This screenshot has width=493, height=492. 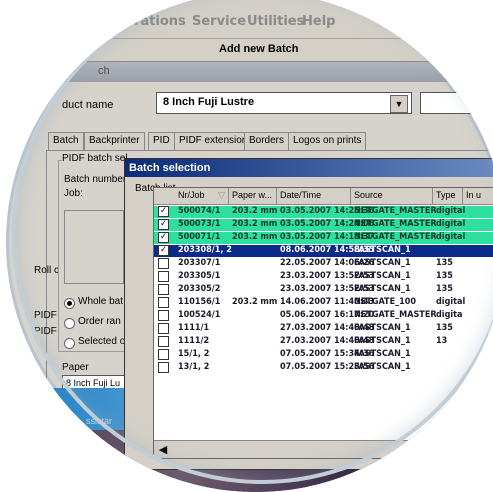 I want to click on job-label: Job:, so click(x=73, y=193).